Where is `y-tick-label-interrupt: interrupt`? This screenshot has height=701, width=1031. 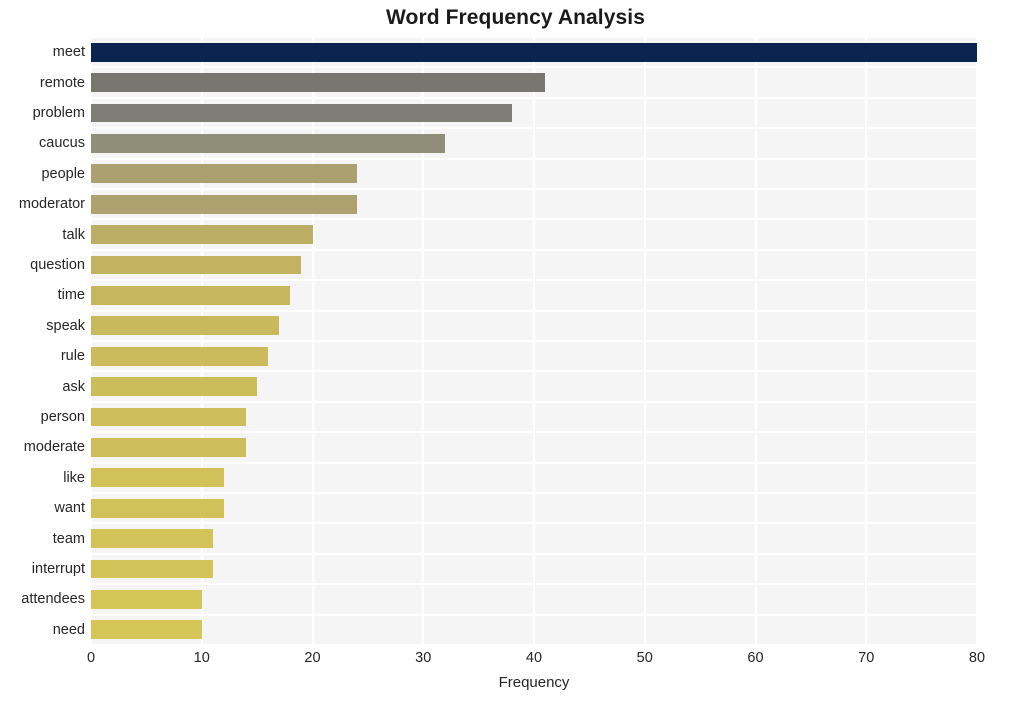 y-tick-label-interrupt: interrupt is located at coordinates (58, 569).